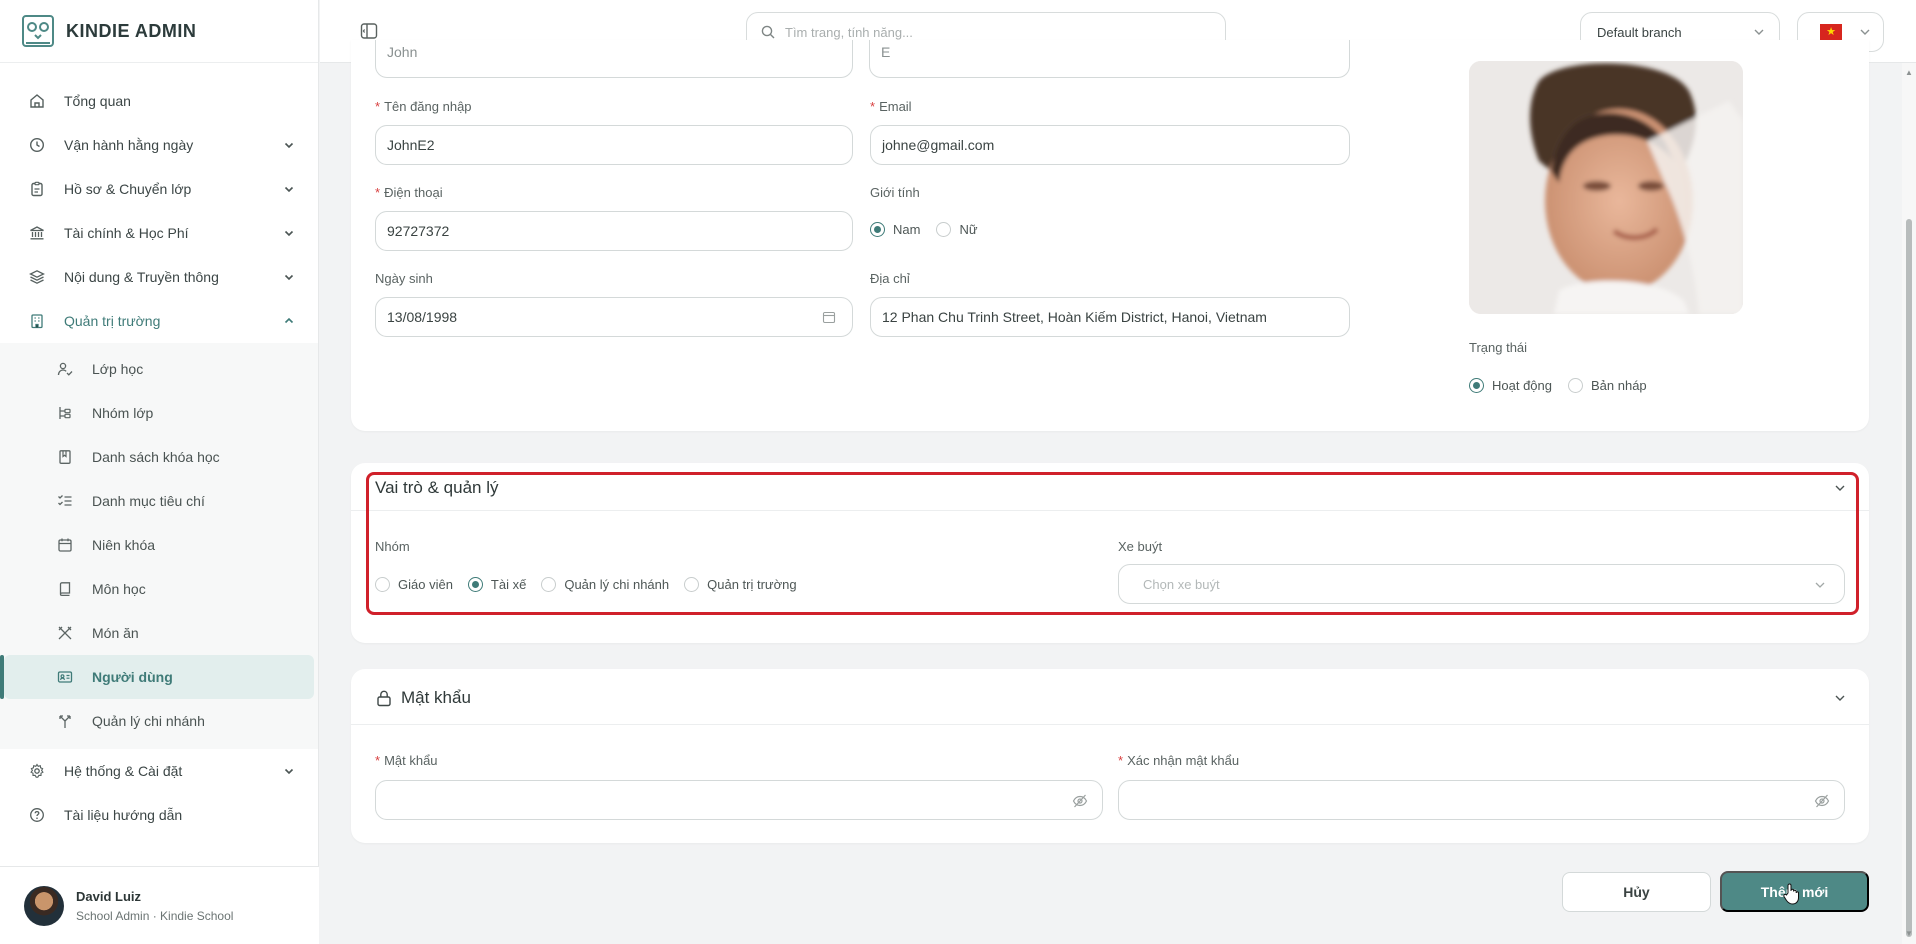 Image resolution: width=1916 pixels, height=944 pixels. What do you see at coordinates (1481, 584) in the screenshot?
I see `bus-select: Chọn xe buýt` at bounding box center [1481, 584].